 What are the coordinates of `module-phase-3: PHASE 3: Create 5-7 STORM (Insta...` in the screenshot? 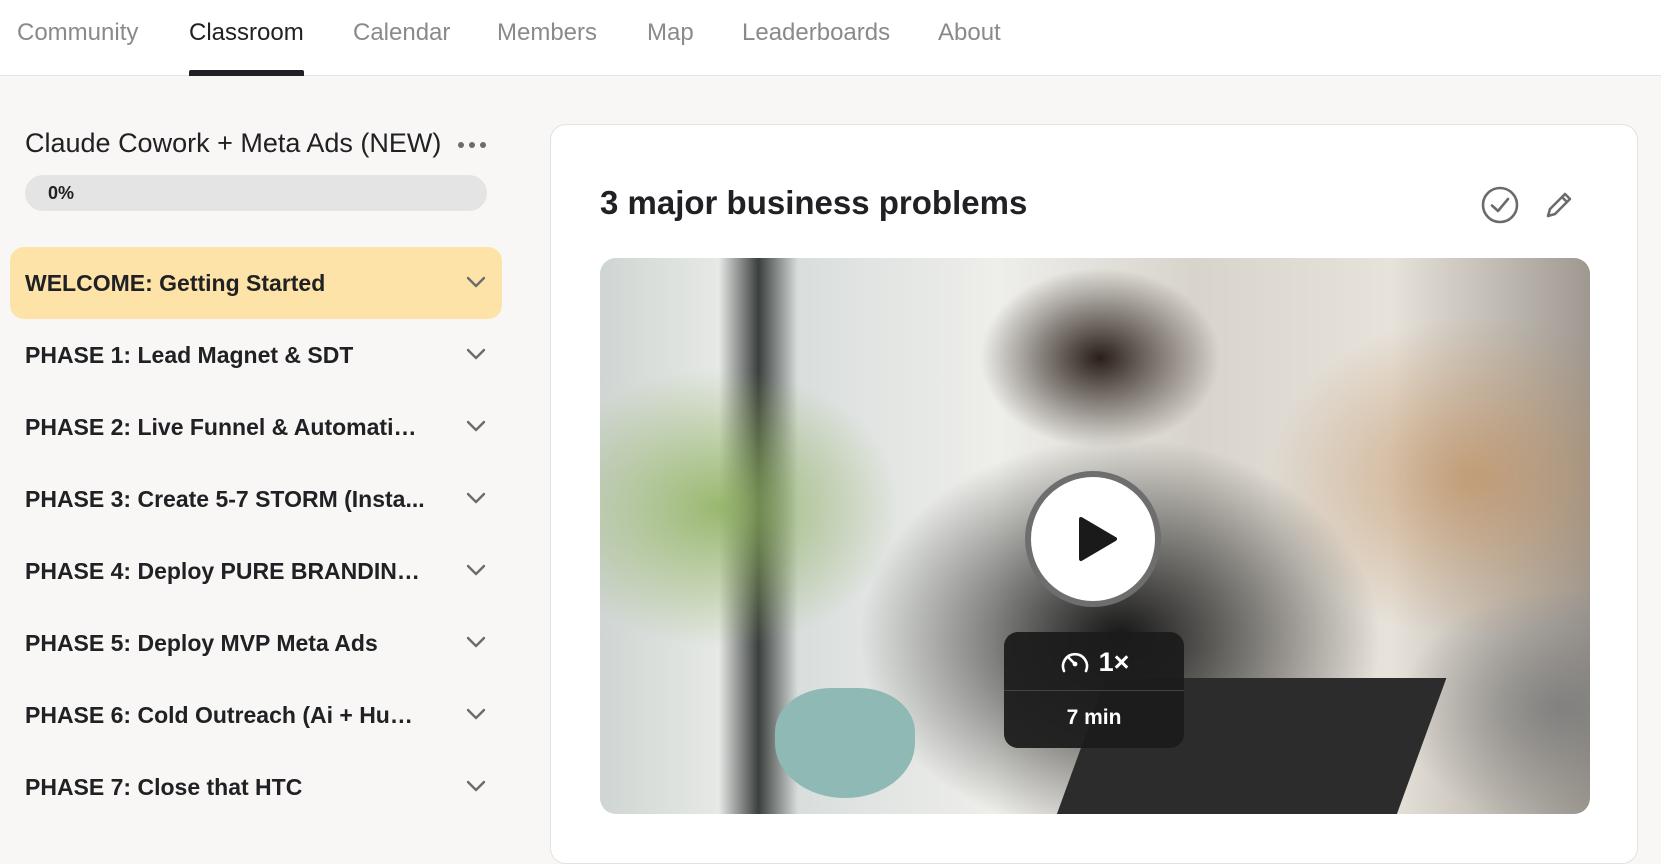 It's located at (256, 499).